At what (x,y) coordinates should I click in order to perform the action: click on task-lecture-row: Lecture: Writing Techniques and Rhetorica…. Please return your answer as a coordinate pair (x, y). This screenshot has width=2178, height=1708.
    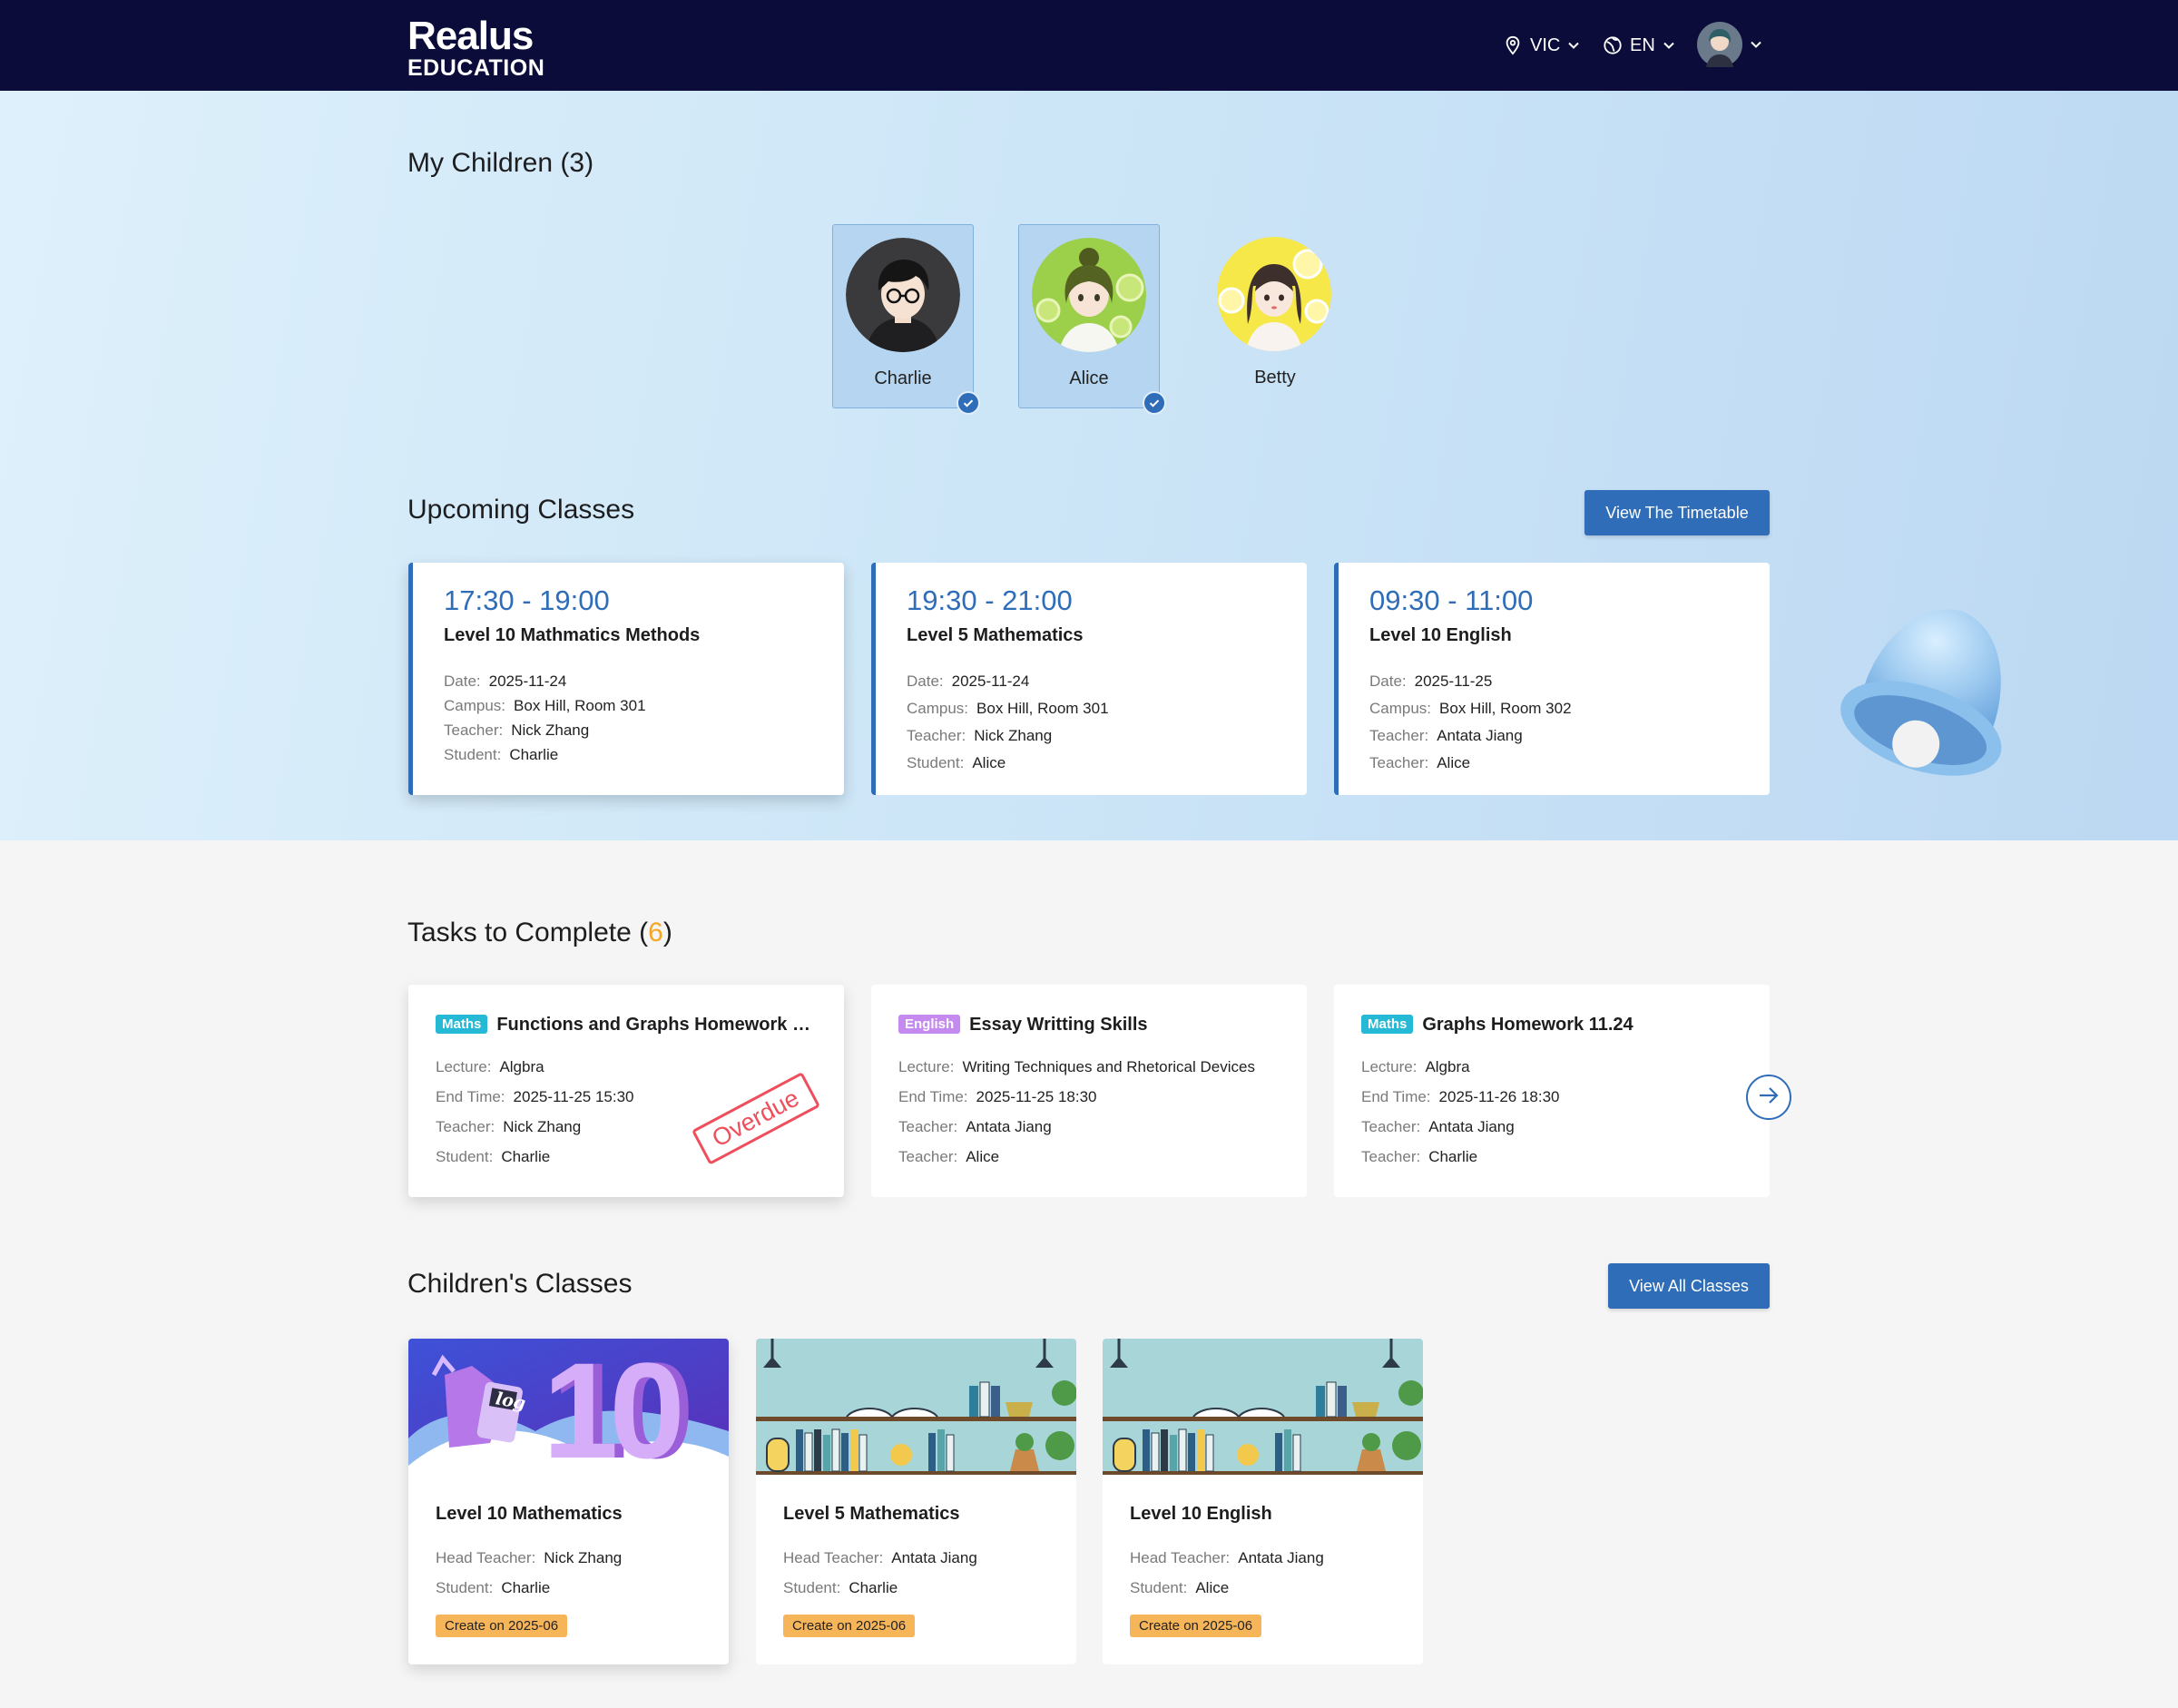
    Looking at the image, I should click on (1076, 1067).